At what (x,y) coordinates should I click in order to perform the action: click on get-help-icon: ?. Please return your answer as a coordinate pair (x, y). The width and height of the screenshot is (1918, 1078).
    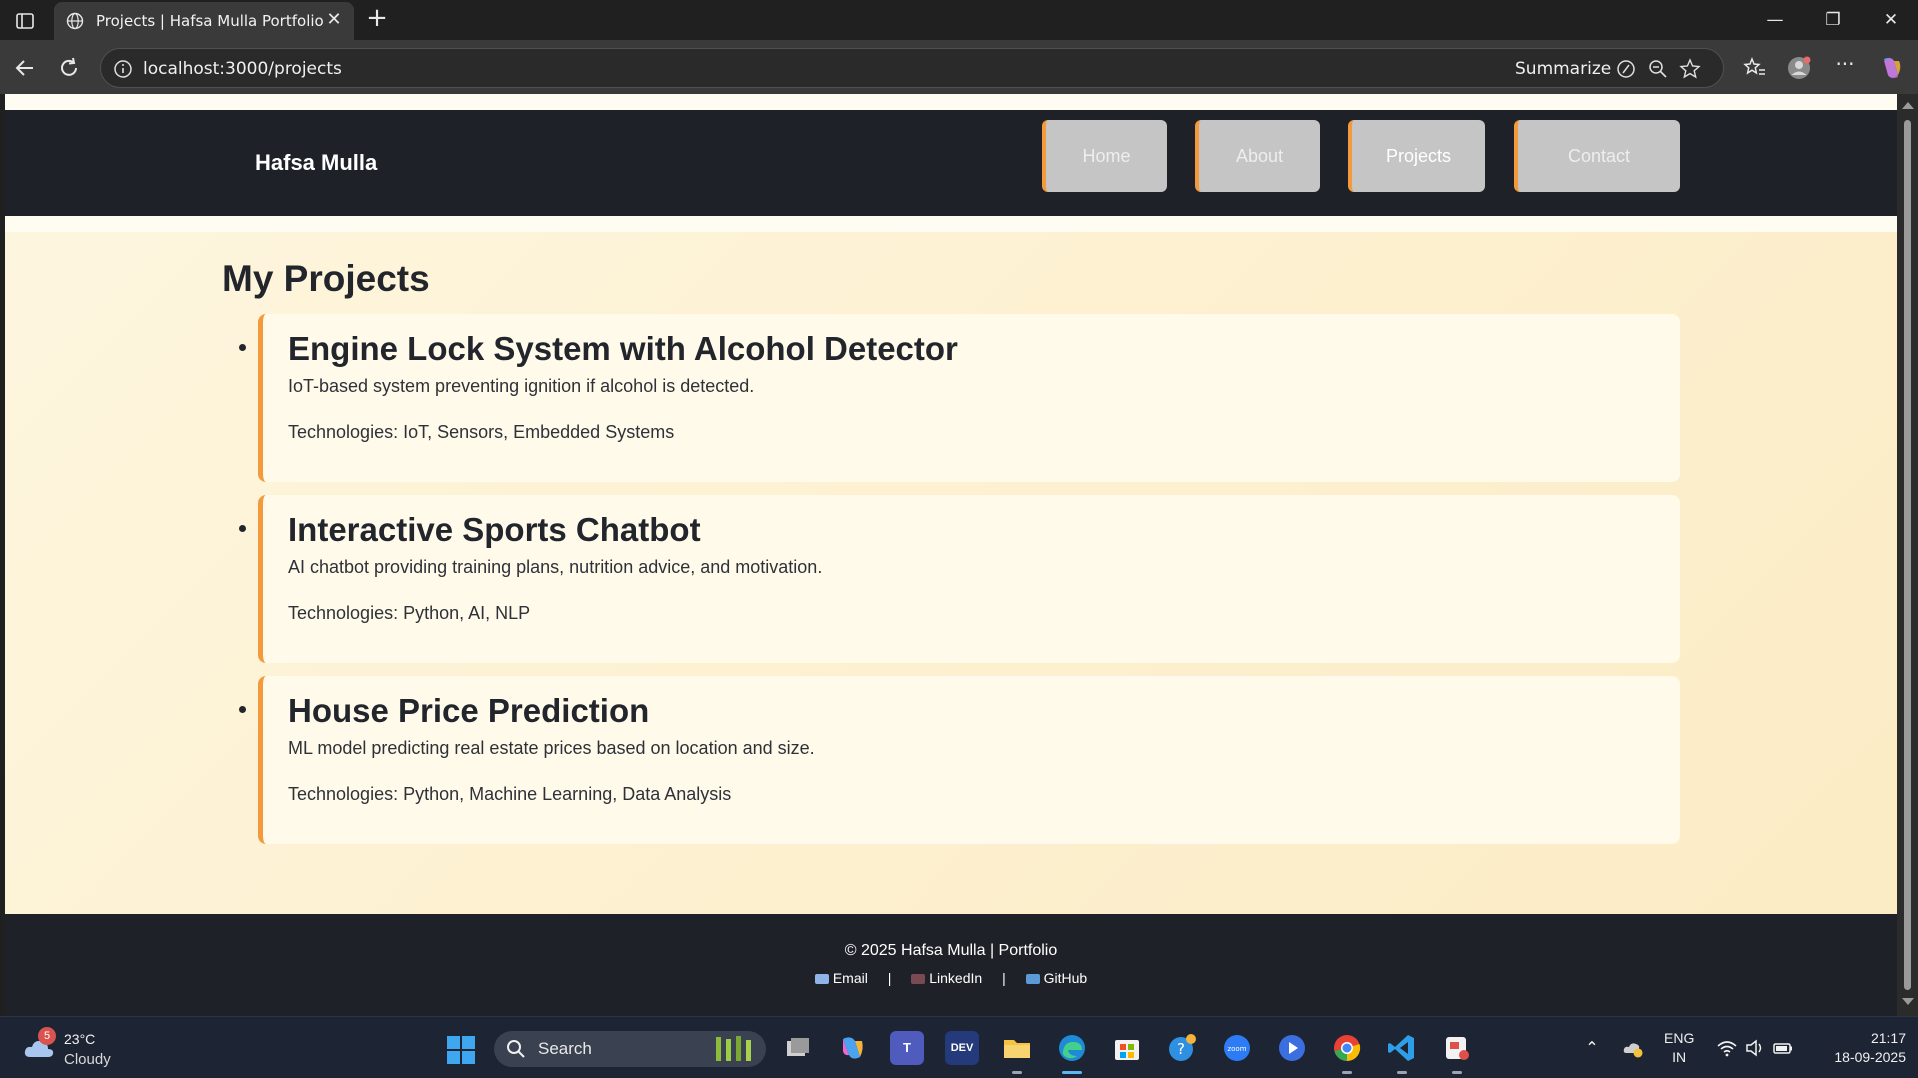
    Looking at the image, I should click on (1182, 1048).